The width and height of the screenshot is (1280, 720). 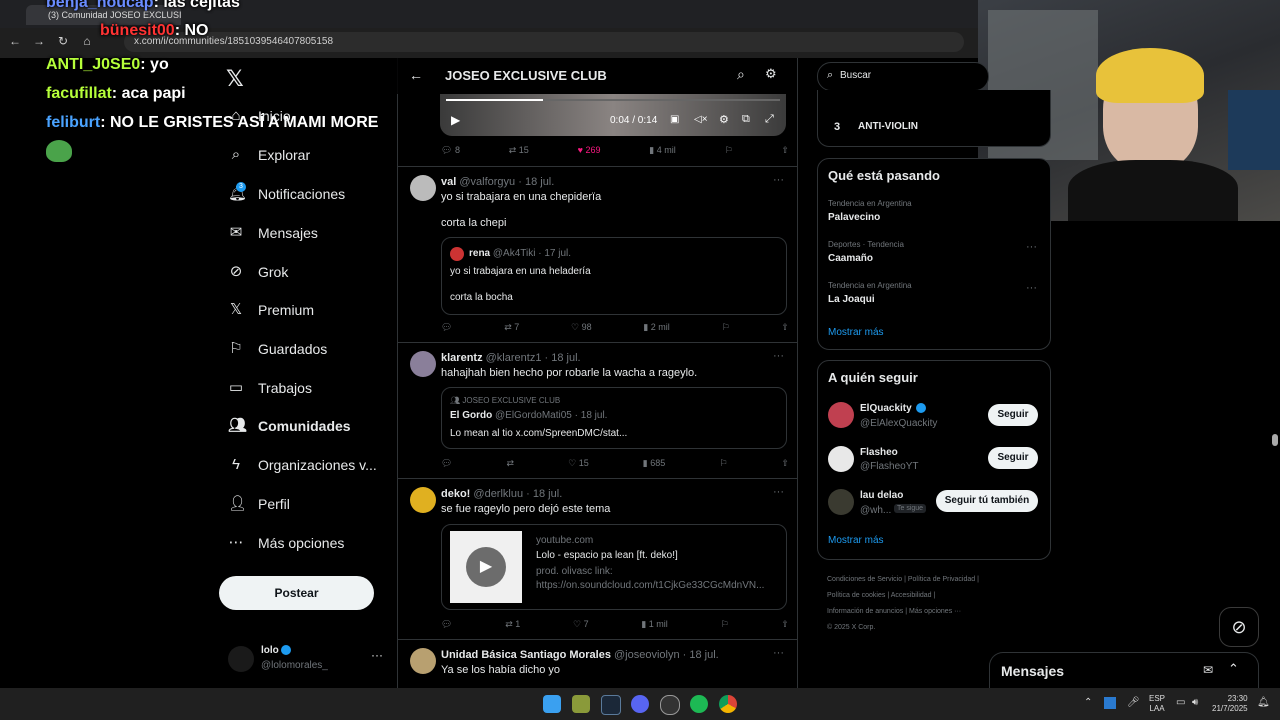 What do you see at coordinates (512, 624) in the screenshot?
I see `retweet-button: ⇄ 1` at bounding box center [512, 624].